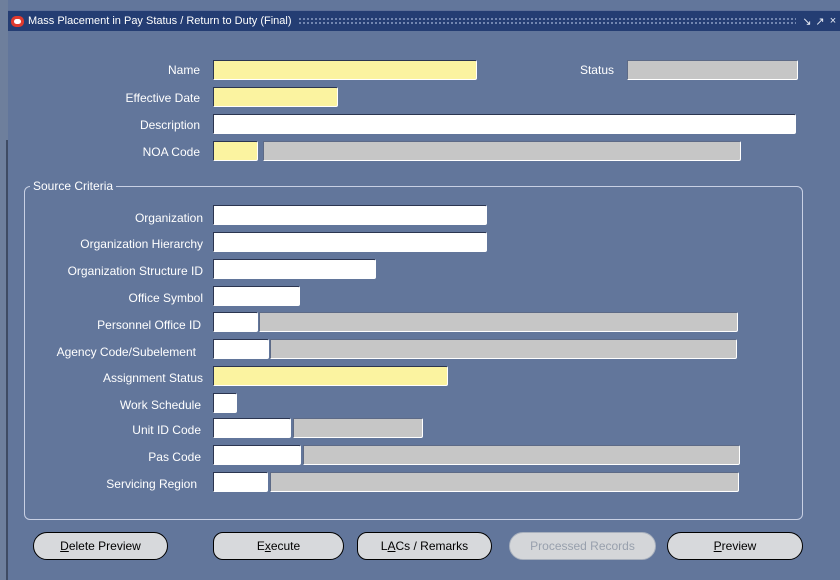  I want to click on titlebar-grip, so click(546, 21).